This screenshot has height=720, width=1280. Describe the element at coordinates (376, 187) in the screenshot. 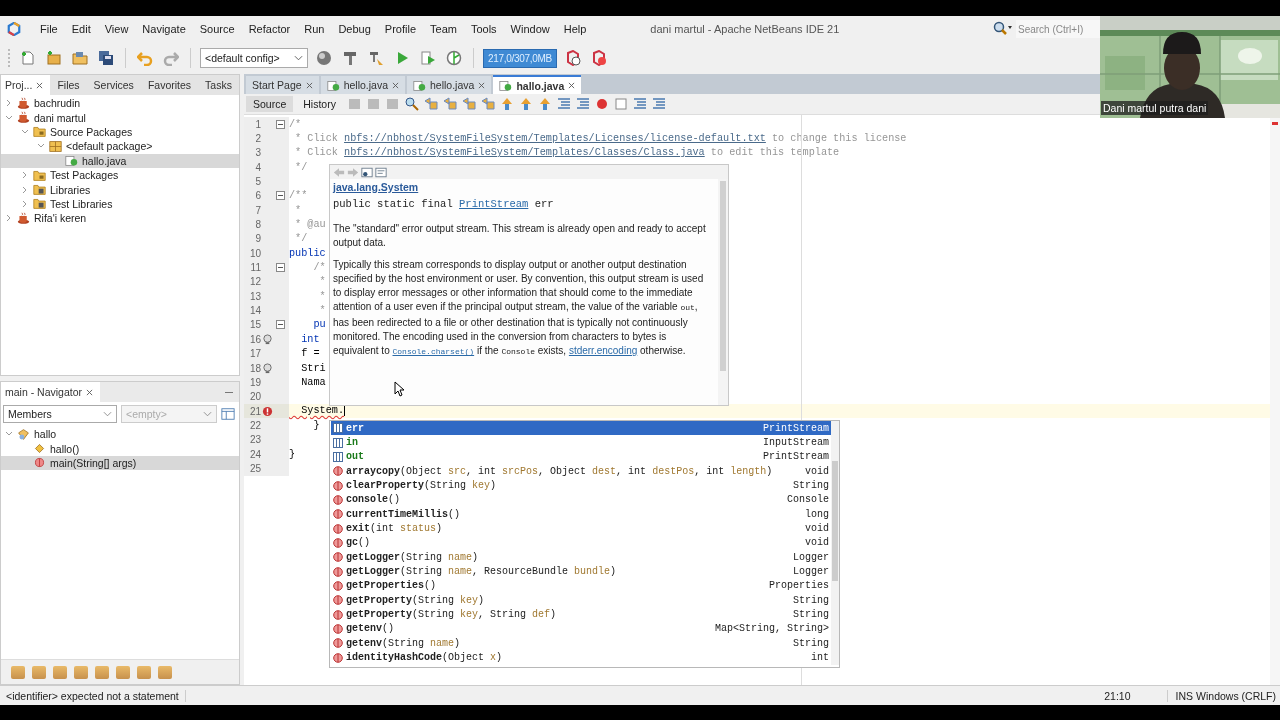

I see `class-link: java.lang.System` at that location.